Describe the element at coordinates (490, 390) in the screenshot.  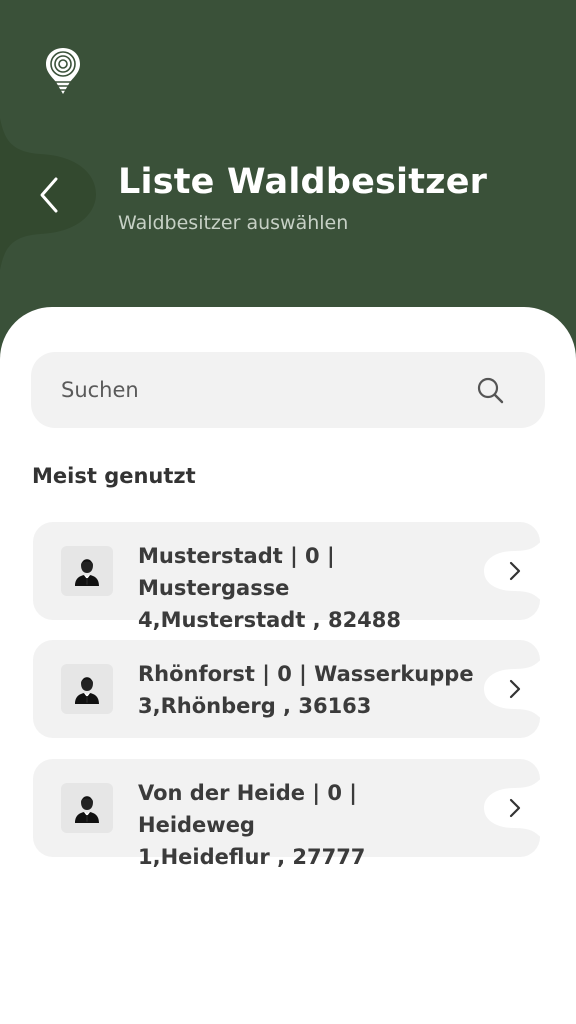
I see `search-icon` at that location.